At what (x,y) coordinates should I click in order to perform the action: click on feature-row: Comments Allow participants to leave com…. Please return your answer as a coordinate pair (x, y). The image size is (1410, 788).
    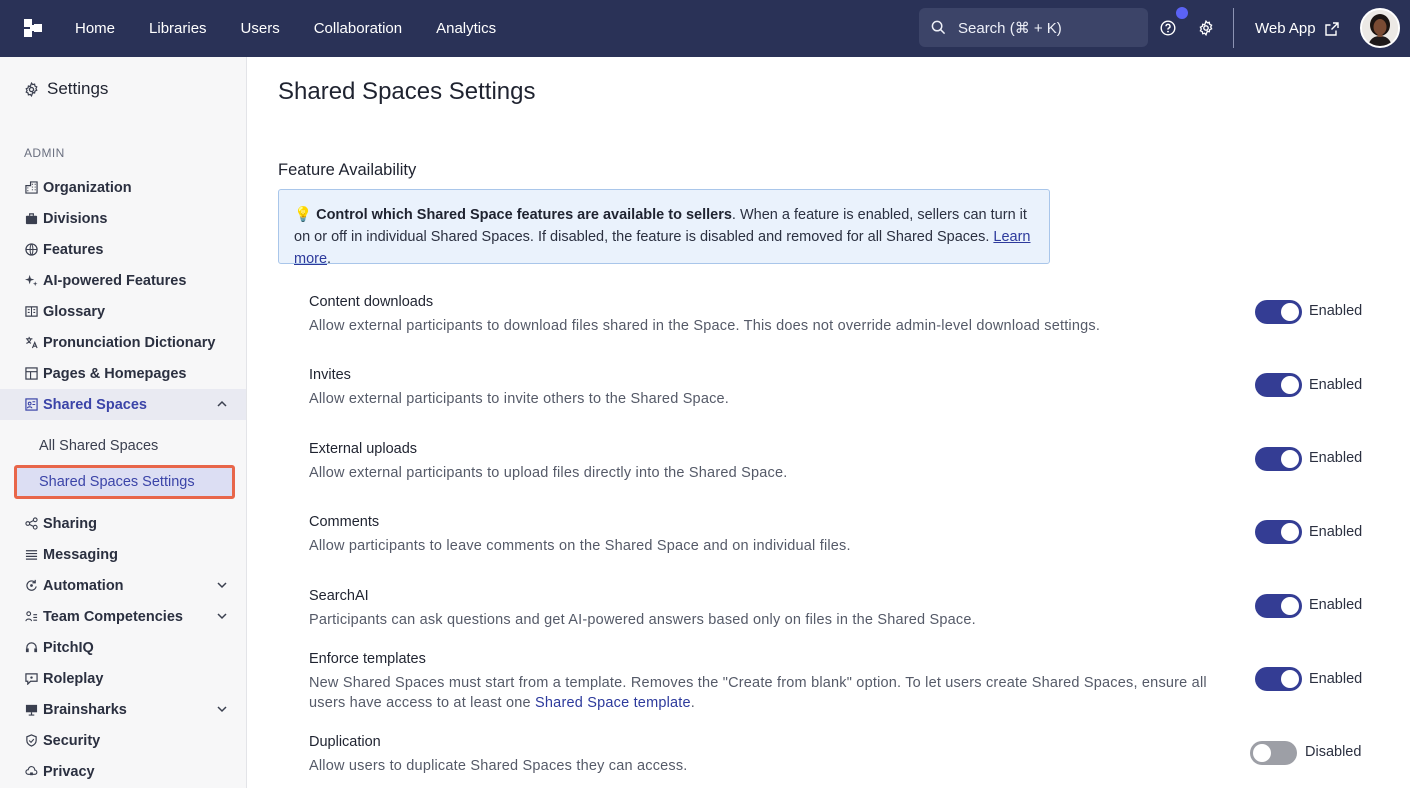
    Looking at the image, I should click on (839, 535).